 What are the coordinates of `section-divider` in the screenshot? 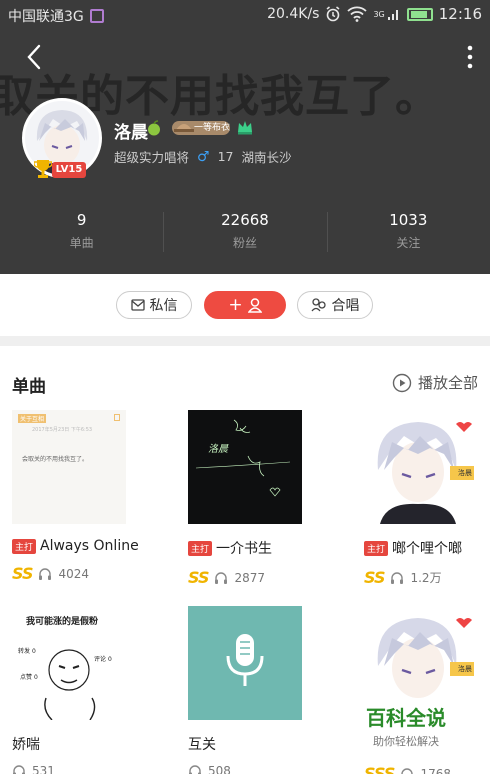 It's located at (245, 341).